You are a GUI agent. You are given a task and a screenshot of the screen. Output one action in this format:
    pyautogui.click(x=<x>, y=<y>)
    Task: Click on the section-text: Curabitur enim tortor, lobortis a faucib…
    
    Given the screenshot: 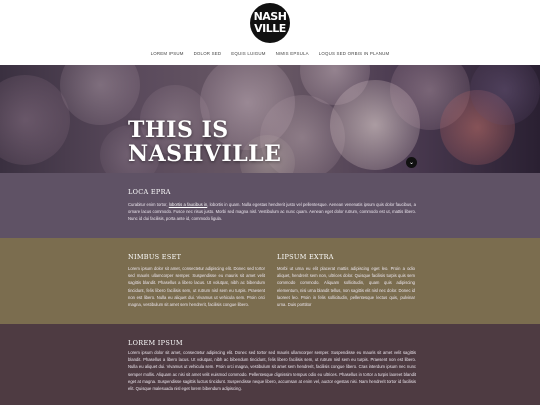 What is the action you would take?
    pyautogui.click(x=272, y=212)
    